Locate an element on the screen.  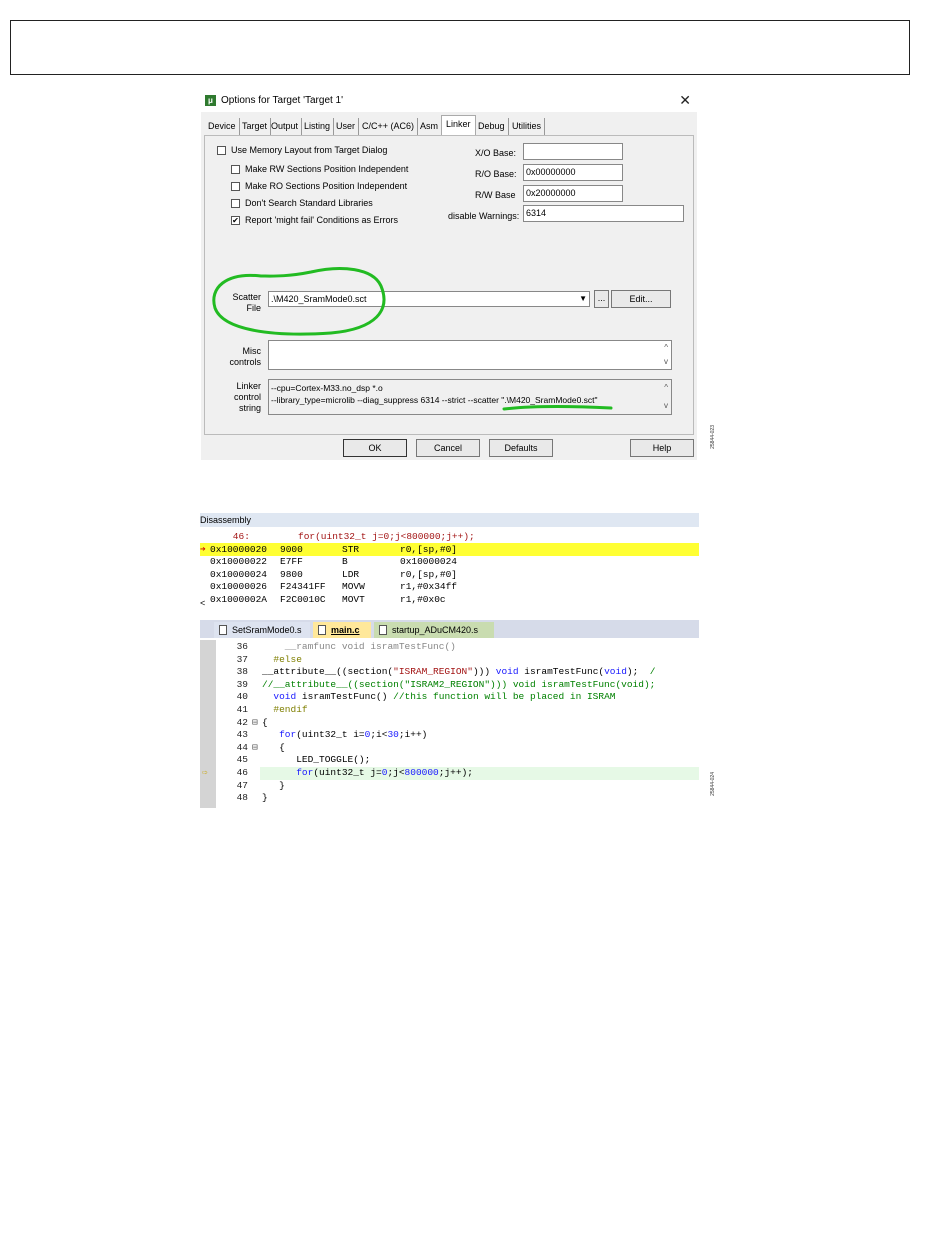
disassembly-row: 46: for(uint32_t j=0;j<800000;j++); is located at coordinates (449, 536).